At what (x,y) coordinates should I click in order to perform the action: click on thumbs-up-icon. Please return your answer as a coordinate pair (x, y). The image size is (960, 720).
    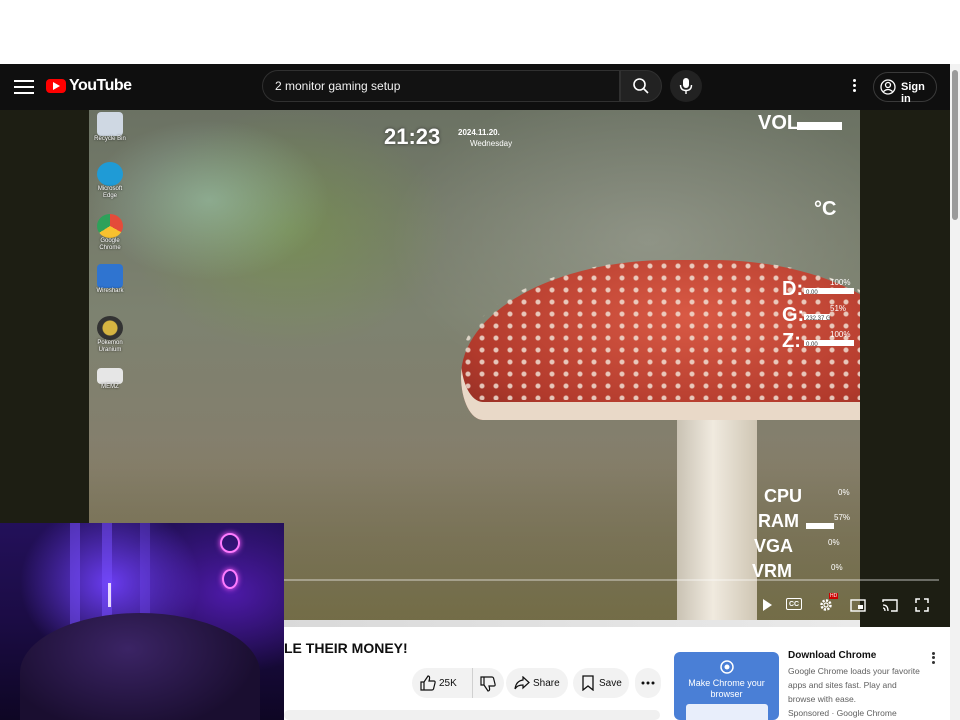
    Looking at the image, I should click on (428, 683).